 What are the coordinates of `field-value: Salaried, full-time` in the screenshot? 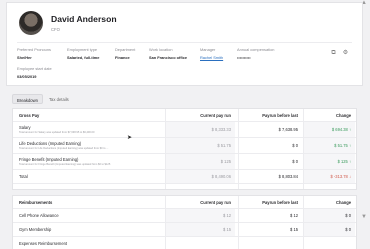 It's located at (83, 57).